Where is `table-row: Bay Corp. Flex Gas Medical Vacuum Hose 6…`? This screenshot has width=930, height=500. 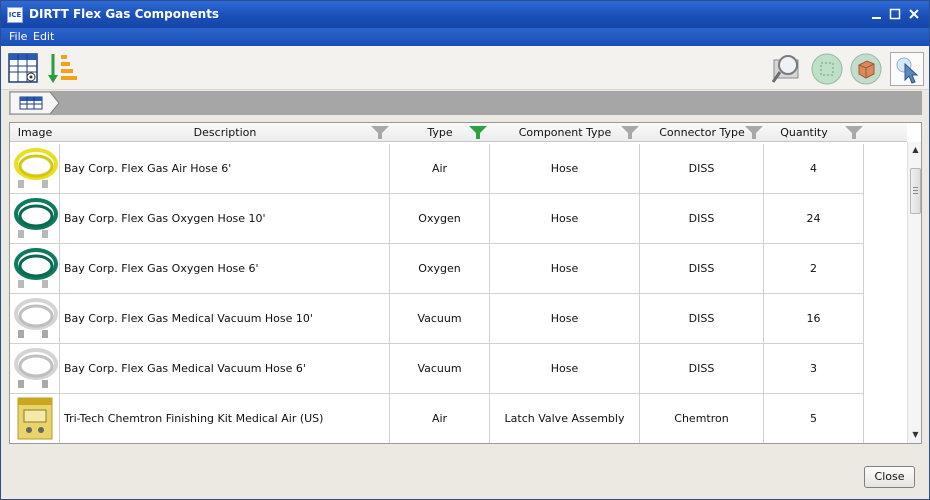 table-row: Bay Corp. Flex Gas Medical Vacuum Hose 6… is located at coordinates (437, 369).